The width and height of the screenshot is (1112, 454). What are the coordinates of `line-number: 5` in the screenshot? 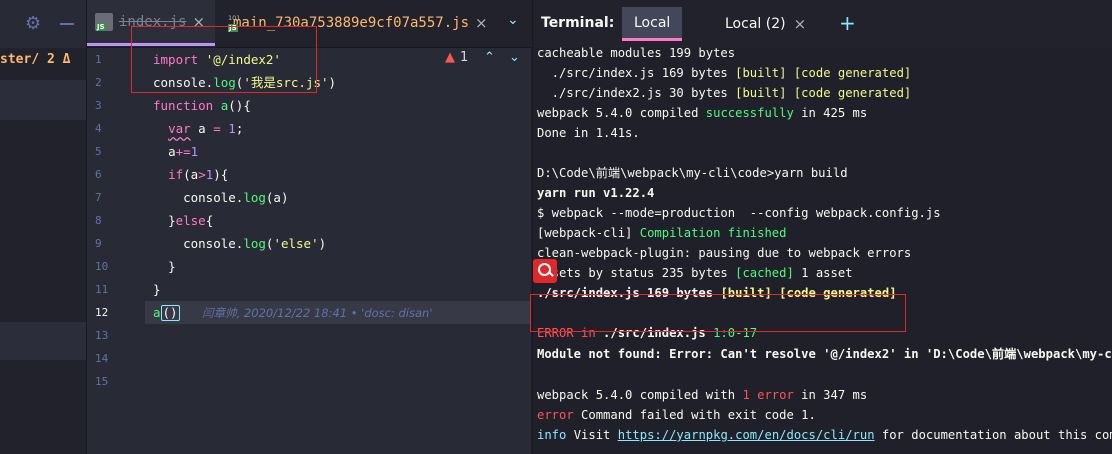 It's located at (98, 151).